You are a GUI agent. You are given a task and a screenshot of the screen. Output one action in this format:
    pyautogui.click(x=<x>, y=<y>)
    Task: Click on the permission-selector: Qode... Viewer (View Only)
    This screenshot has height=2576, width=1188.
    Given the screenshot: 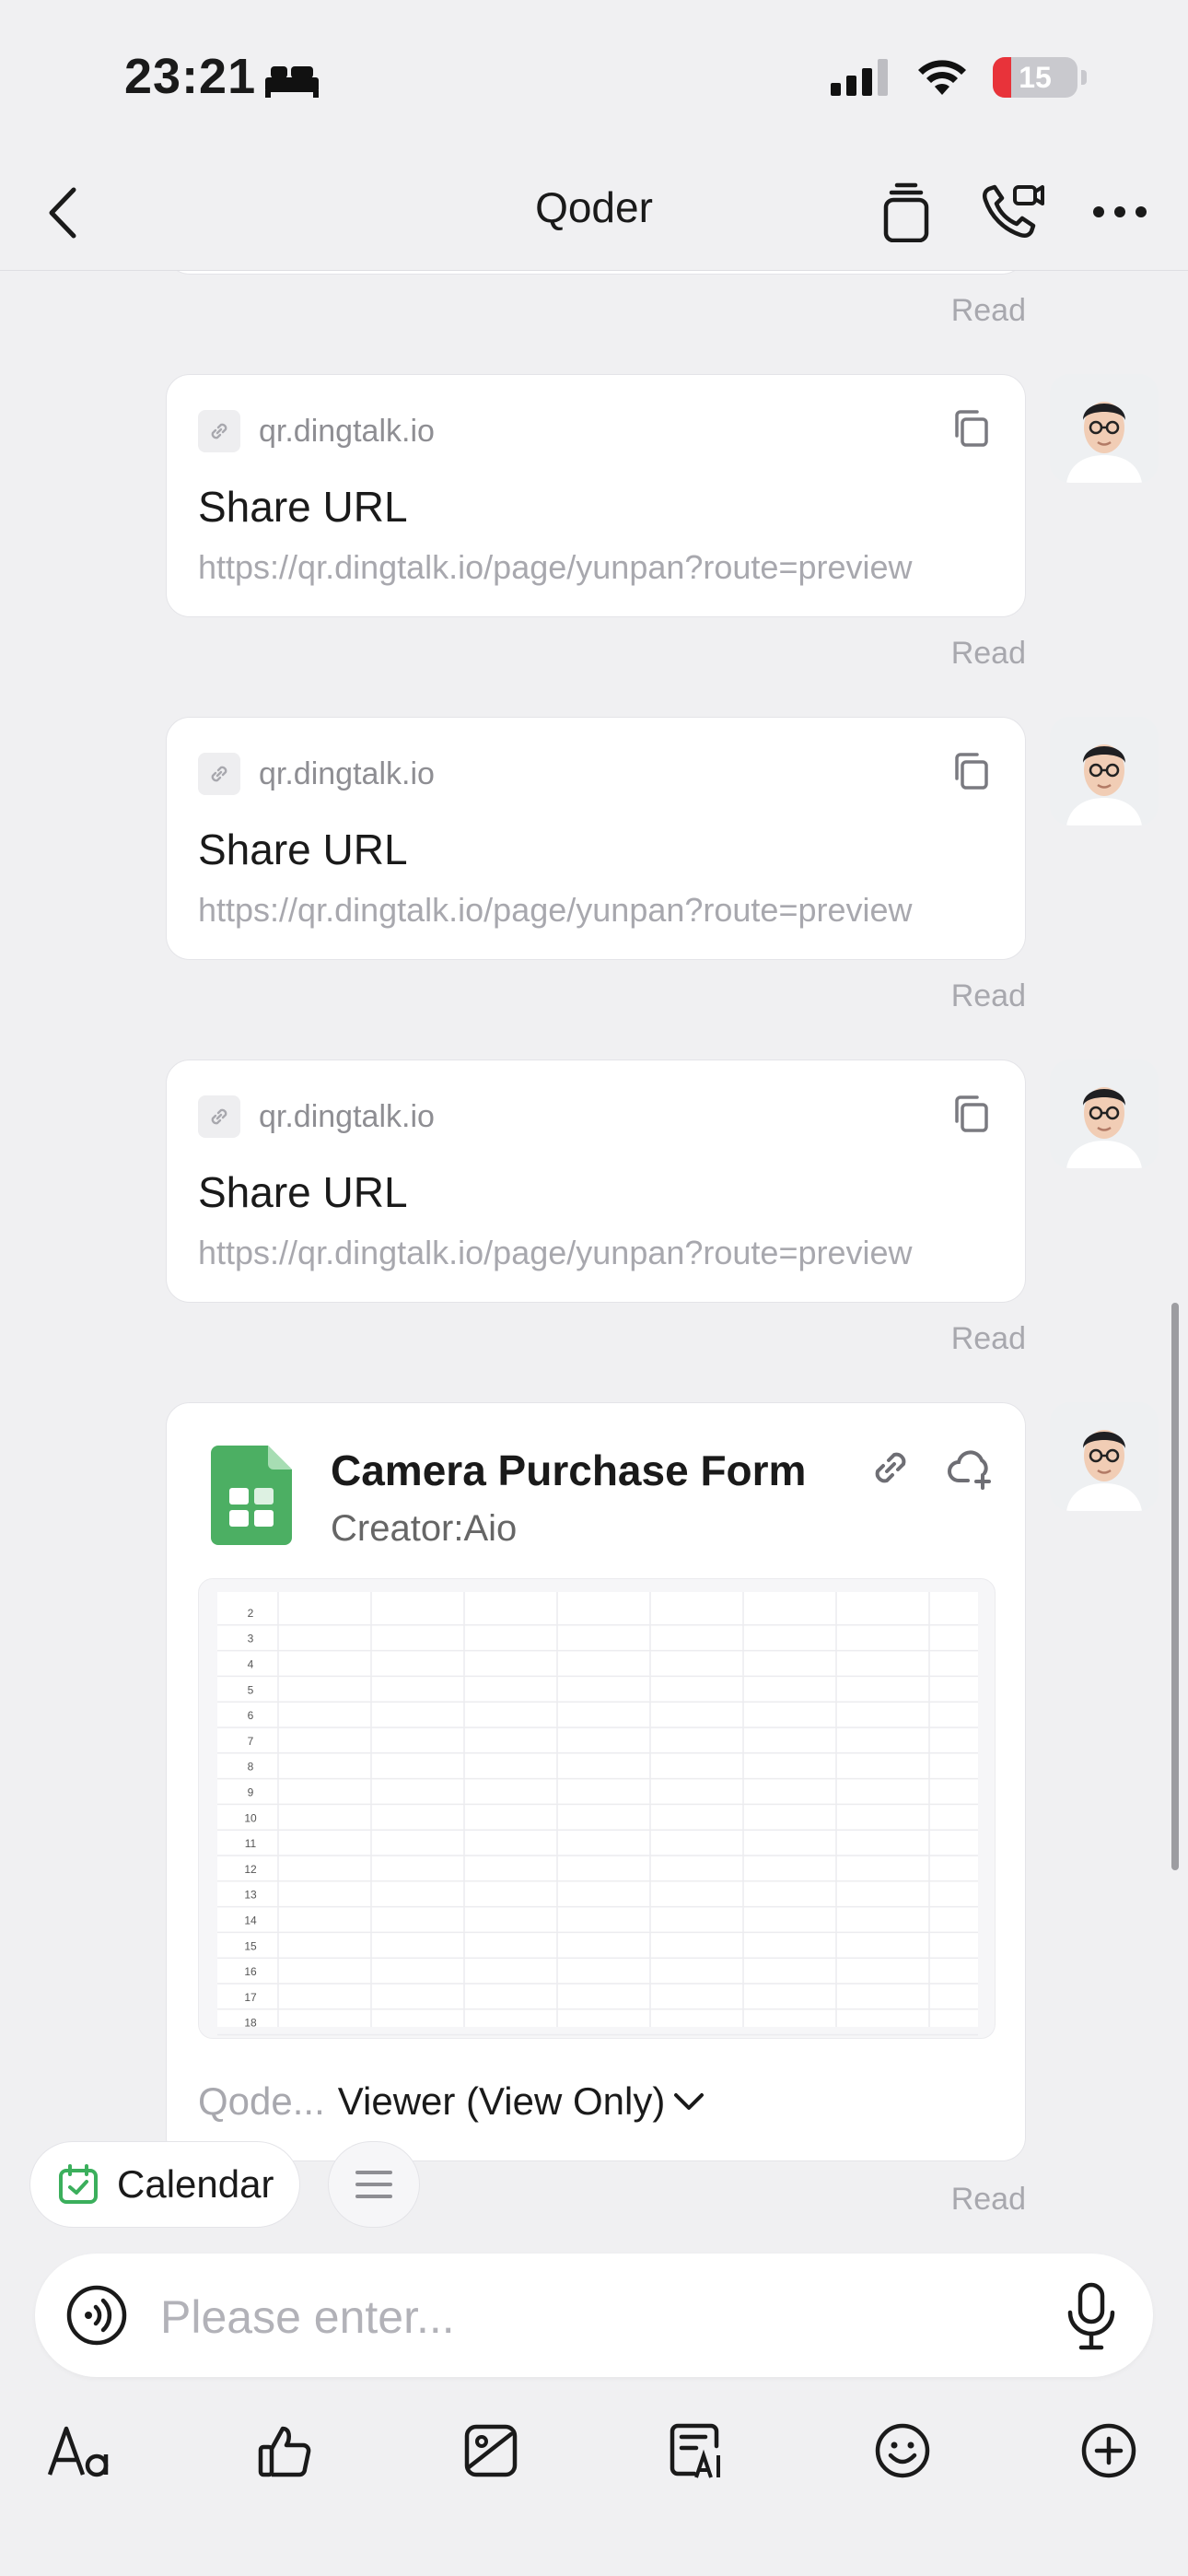 What is the action you would take?
    pyautogui.click(x=452, y=2101)
    